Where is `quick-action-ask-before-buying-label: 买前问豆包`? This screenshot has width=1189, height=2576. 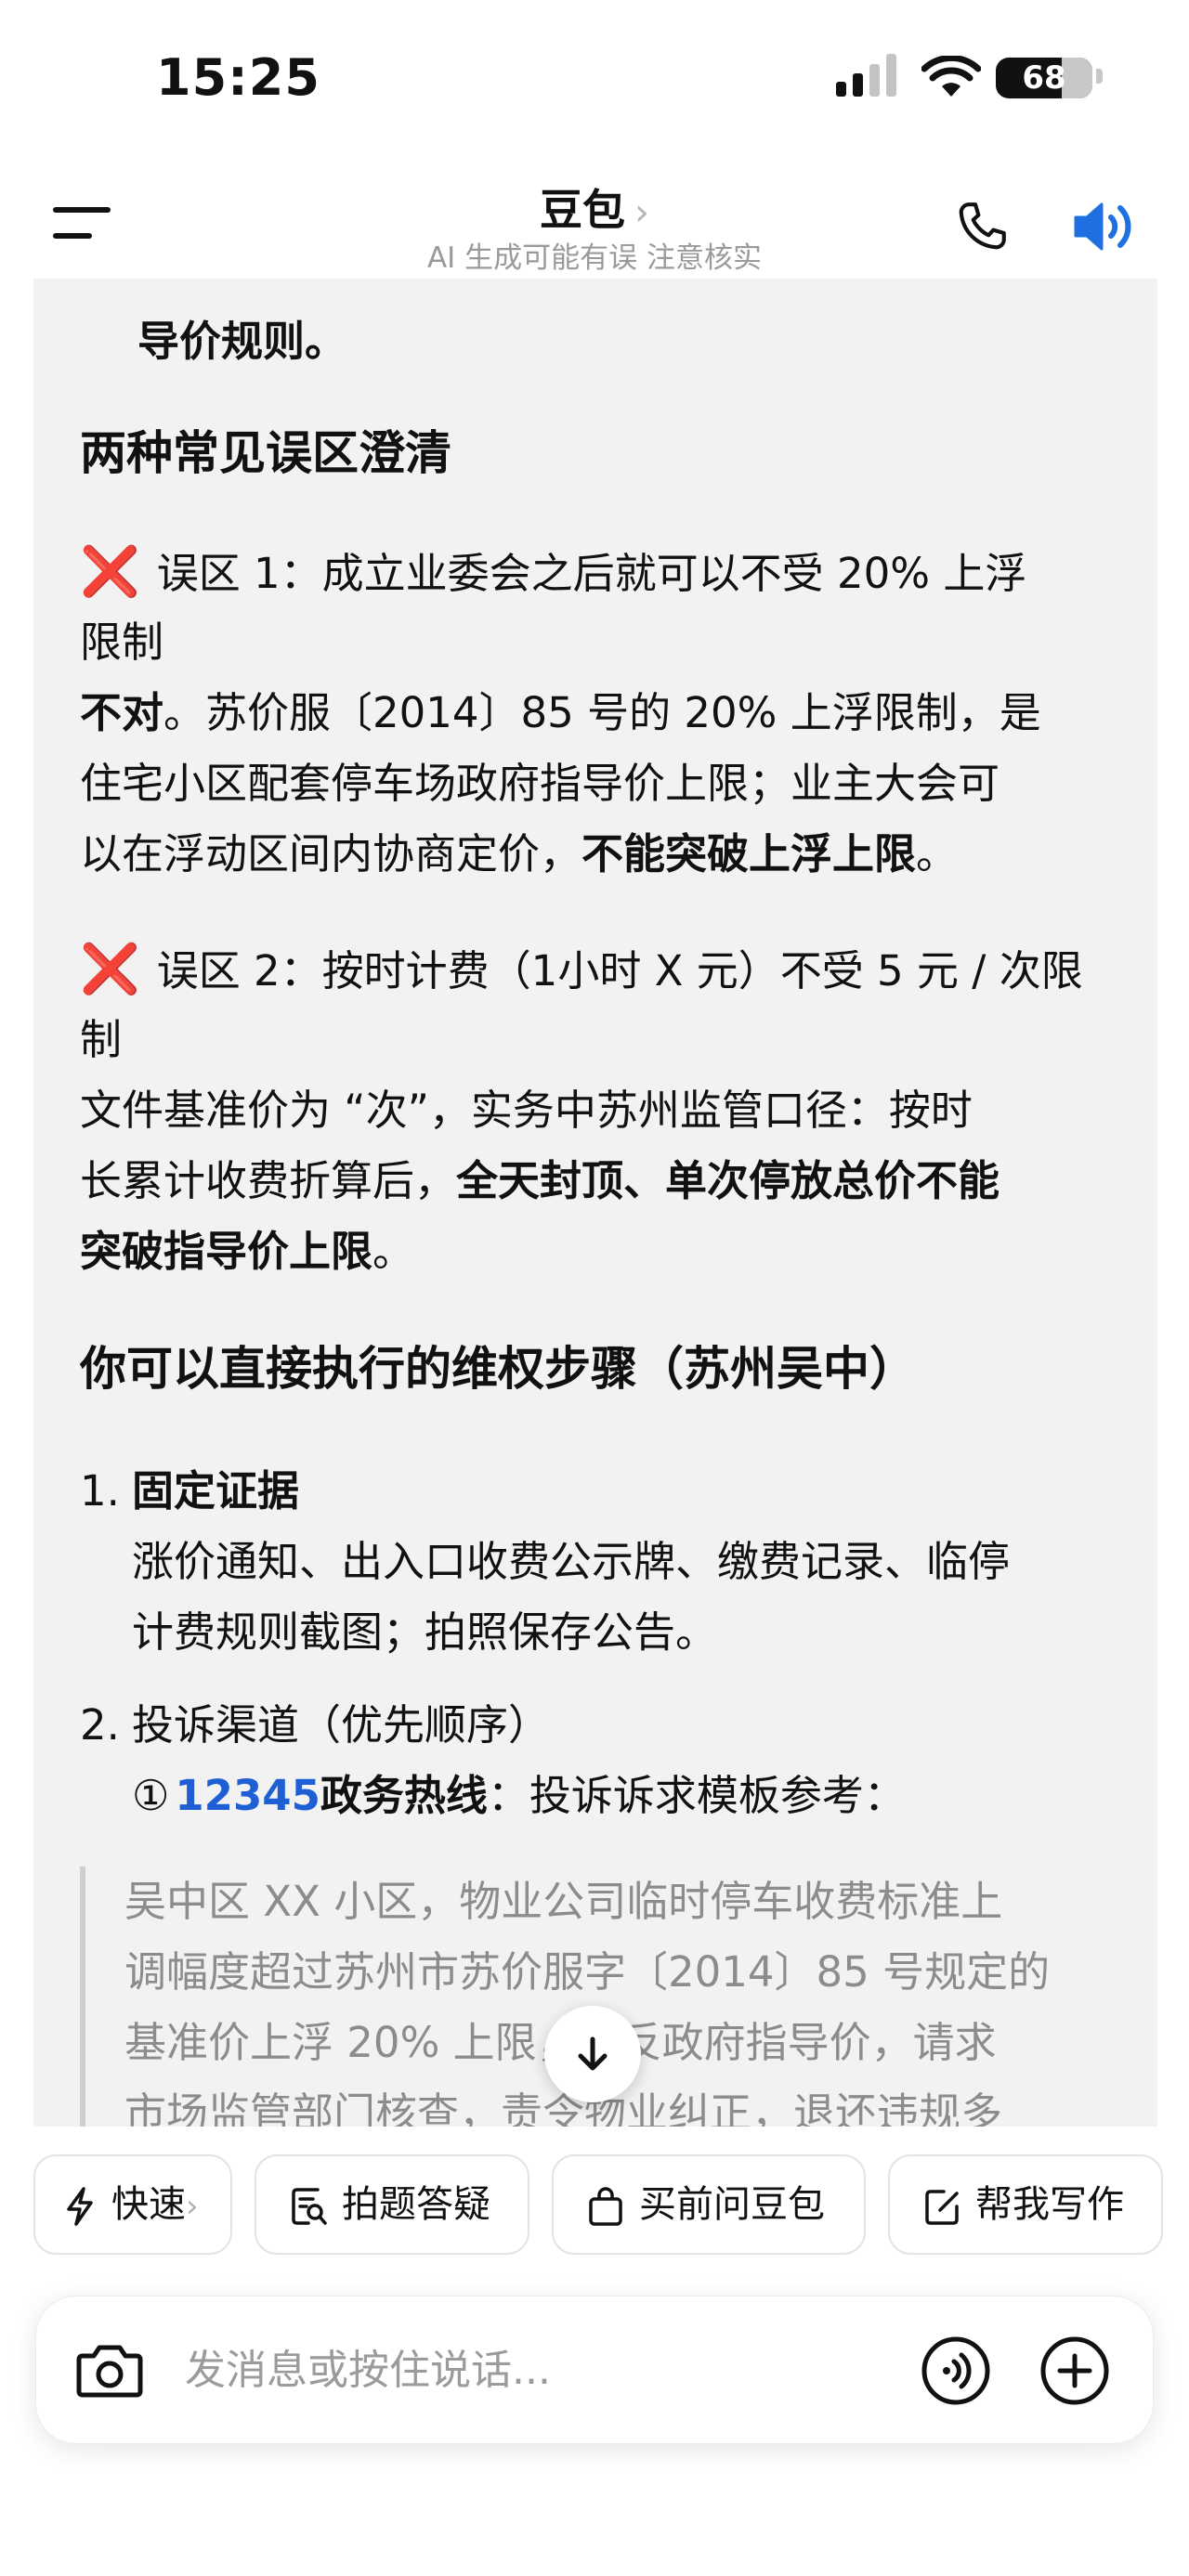 quick-action-ask-before-buying-label: 买前问豆包 is located at coordinates (732, 2204).